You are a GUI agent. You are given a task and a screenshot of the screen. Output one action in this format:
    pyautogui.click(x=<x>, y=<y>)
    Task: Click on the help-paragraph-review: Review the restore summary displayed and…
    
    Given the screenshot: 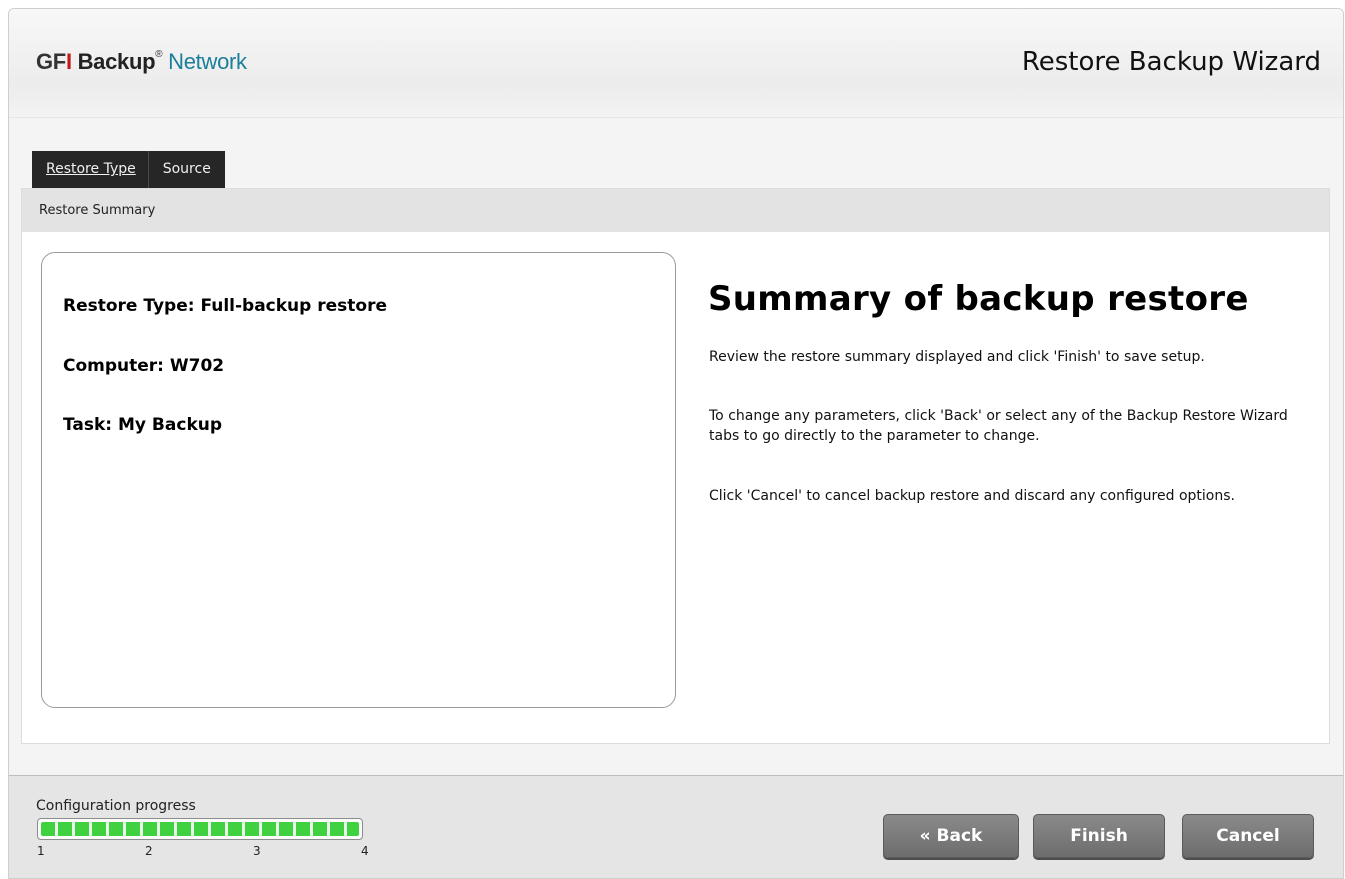 What is the action you would take?
    pyautogui.click(x=957, y=357)
    